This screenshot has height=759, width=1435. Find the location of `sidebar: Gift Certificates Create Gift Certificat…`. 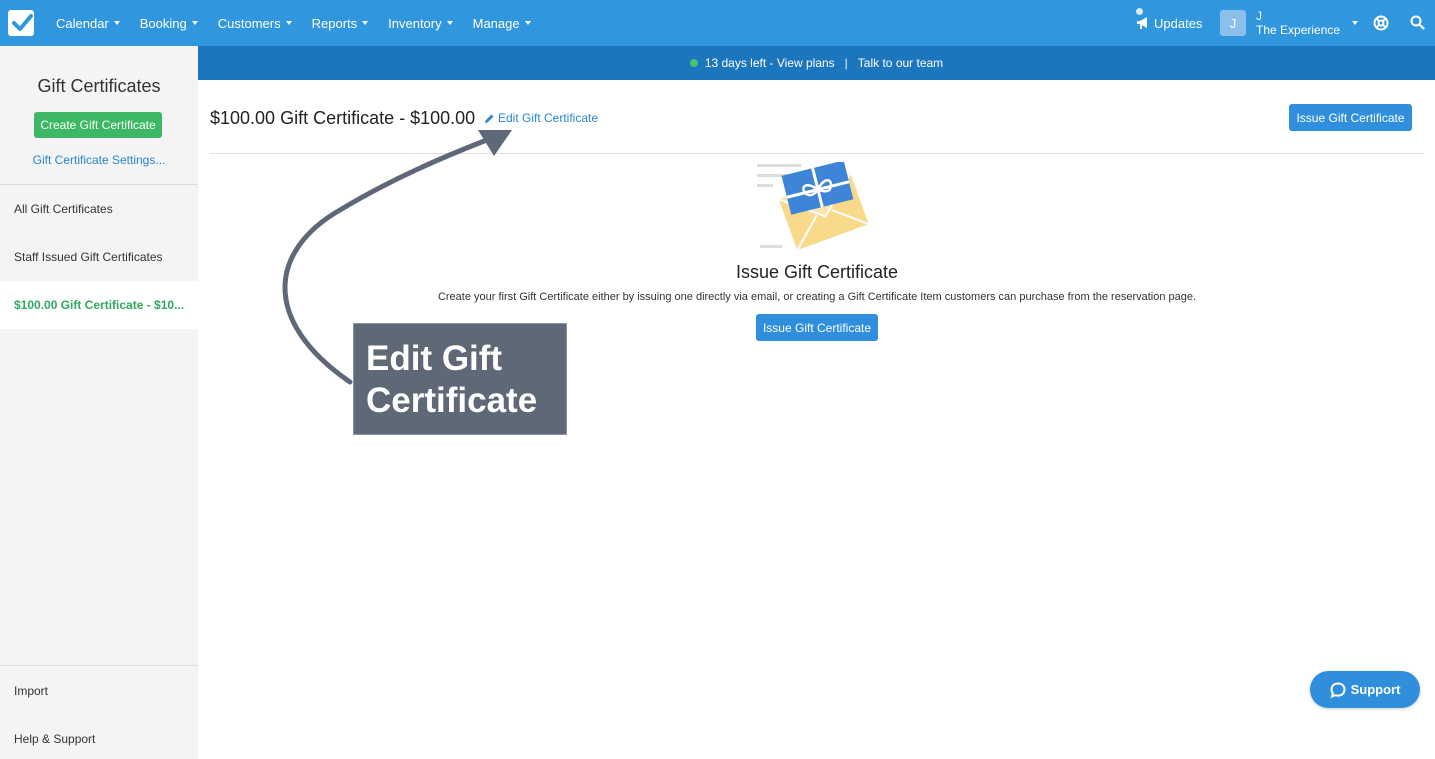

sidebar: Gift Certificates Create Gift Certificat… is located at coordinates (99, 402).